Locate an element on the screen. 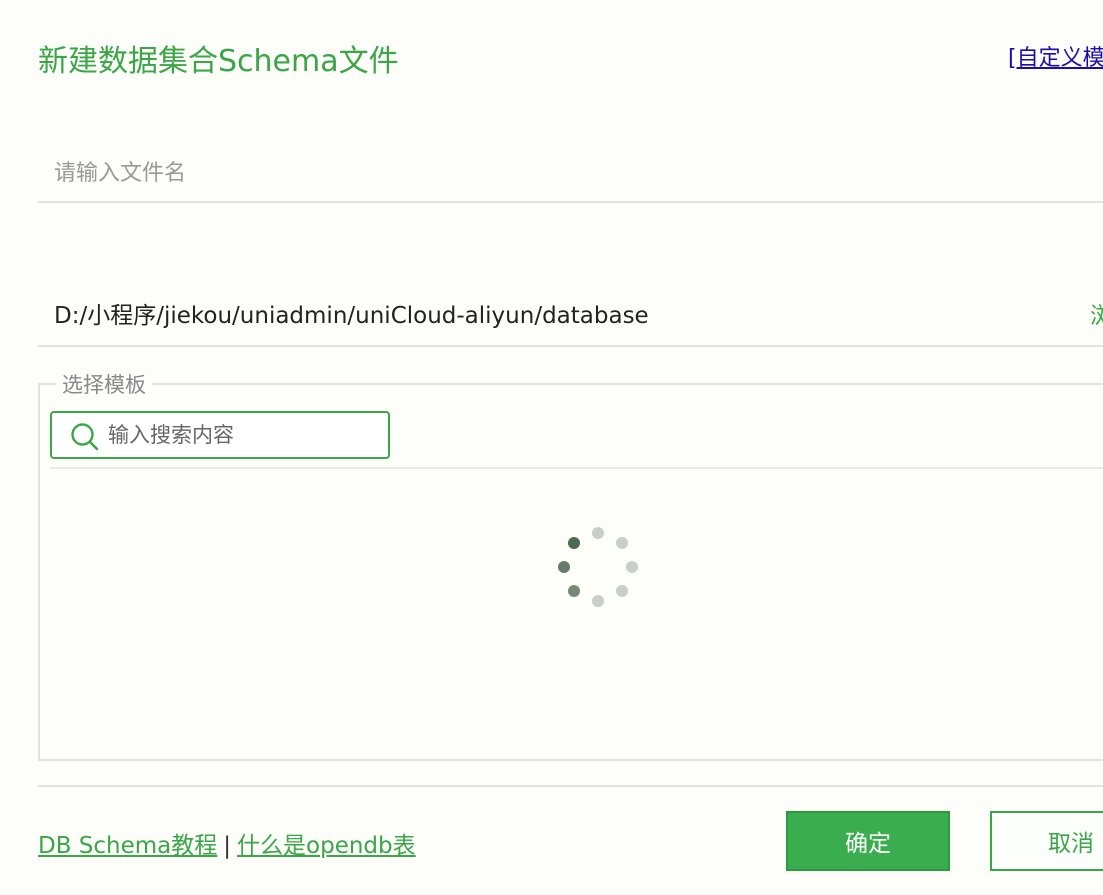 The height and width of the screenshot is (895, 1103). custom-template-link: [自定义模 is located at coordinates (1055, 56).